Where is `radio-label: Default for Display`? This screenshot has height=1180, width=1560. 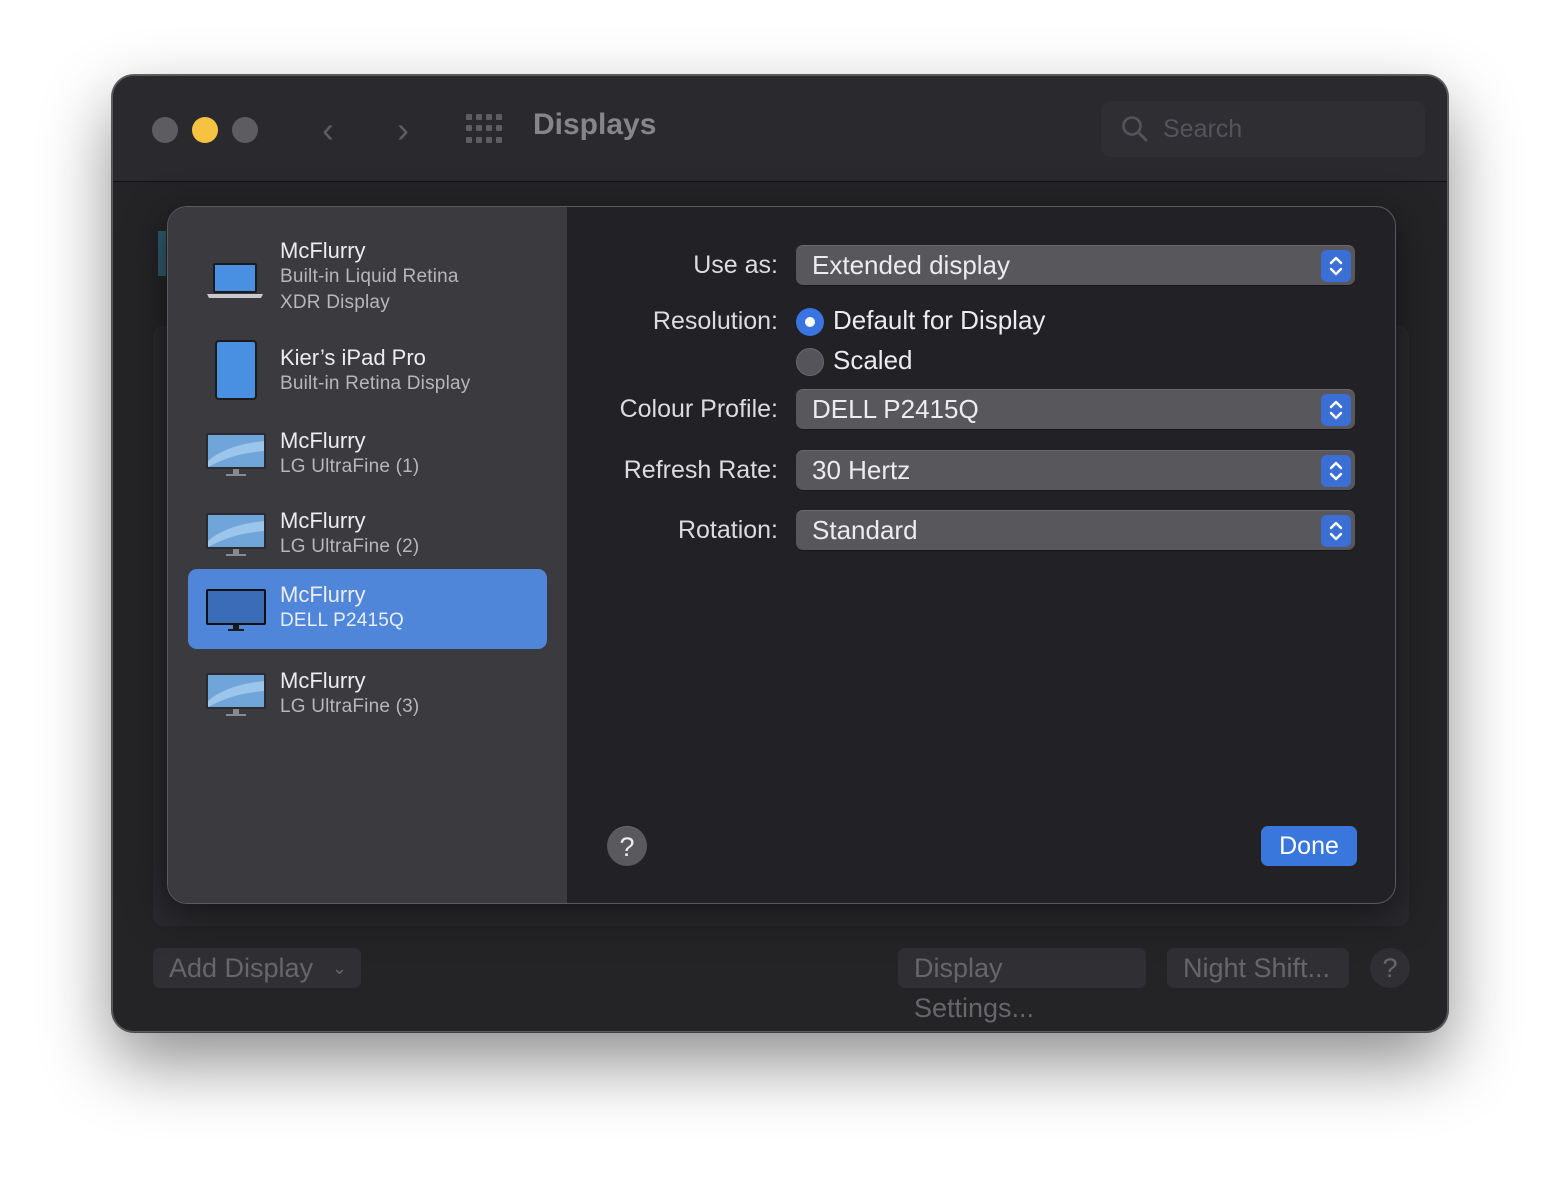 radio-label: Default for Display is located at coordinates (939, 320).